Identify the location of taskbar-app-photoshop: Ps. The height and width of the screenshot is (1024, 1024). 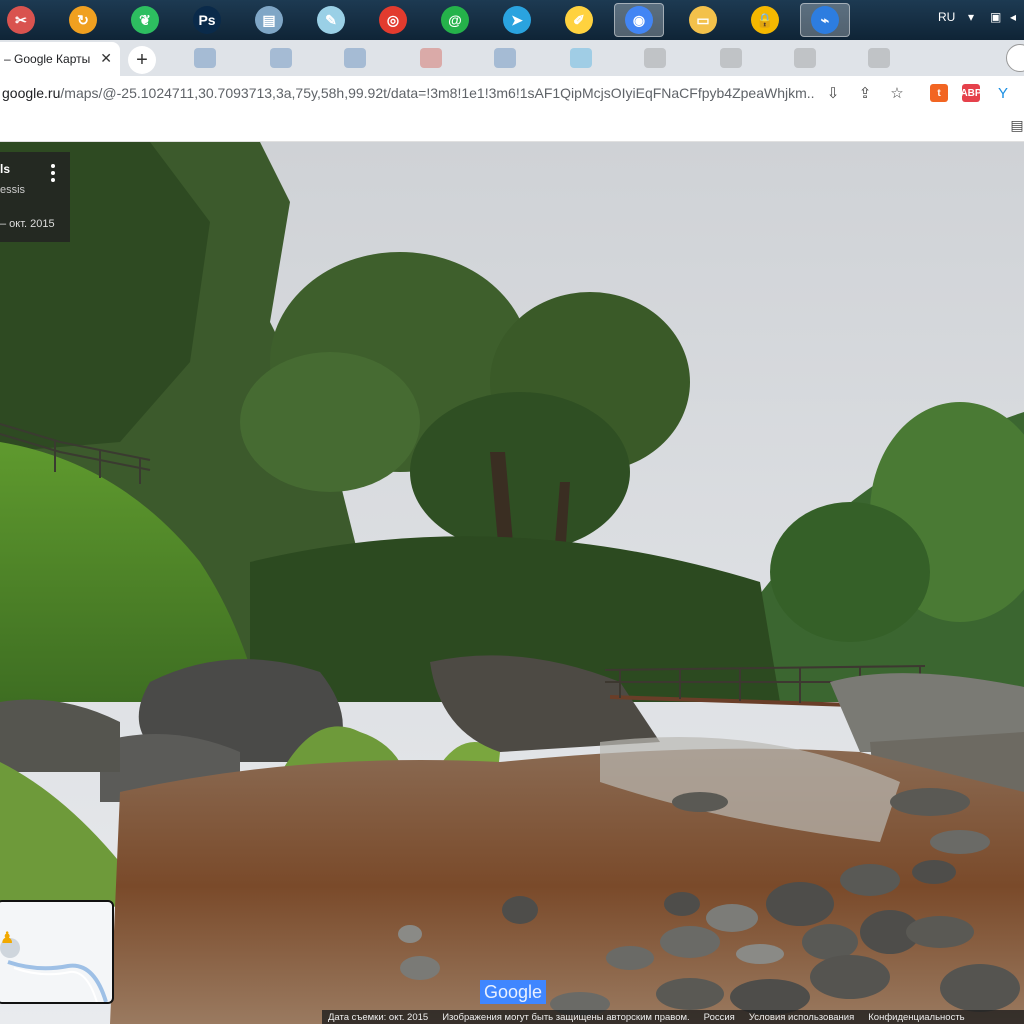
(207, 20).